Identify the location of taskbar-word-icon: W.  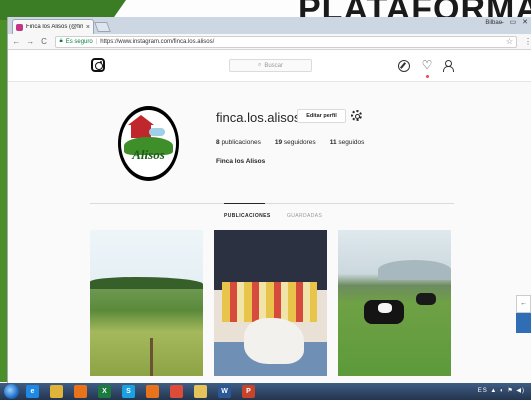
(224, 391).